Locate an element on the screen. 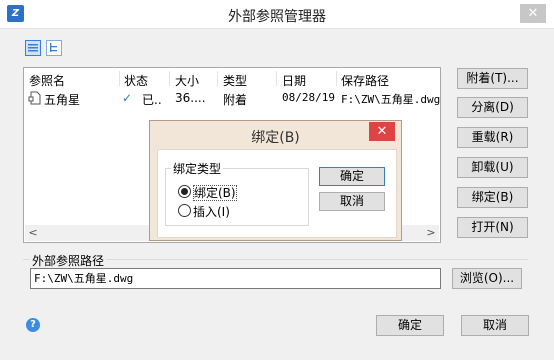  column-header-type: 类型 is located at coordinates (235, 80).